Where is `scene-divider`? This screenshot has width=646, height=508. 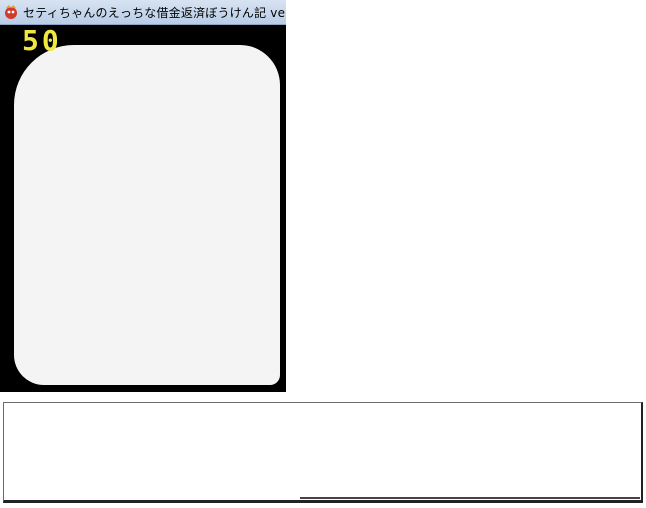 scene-divider is located at coordinates (143, 391).